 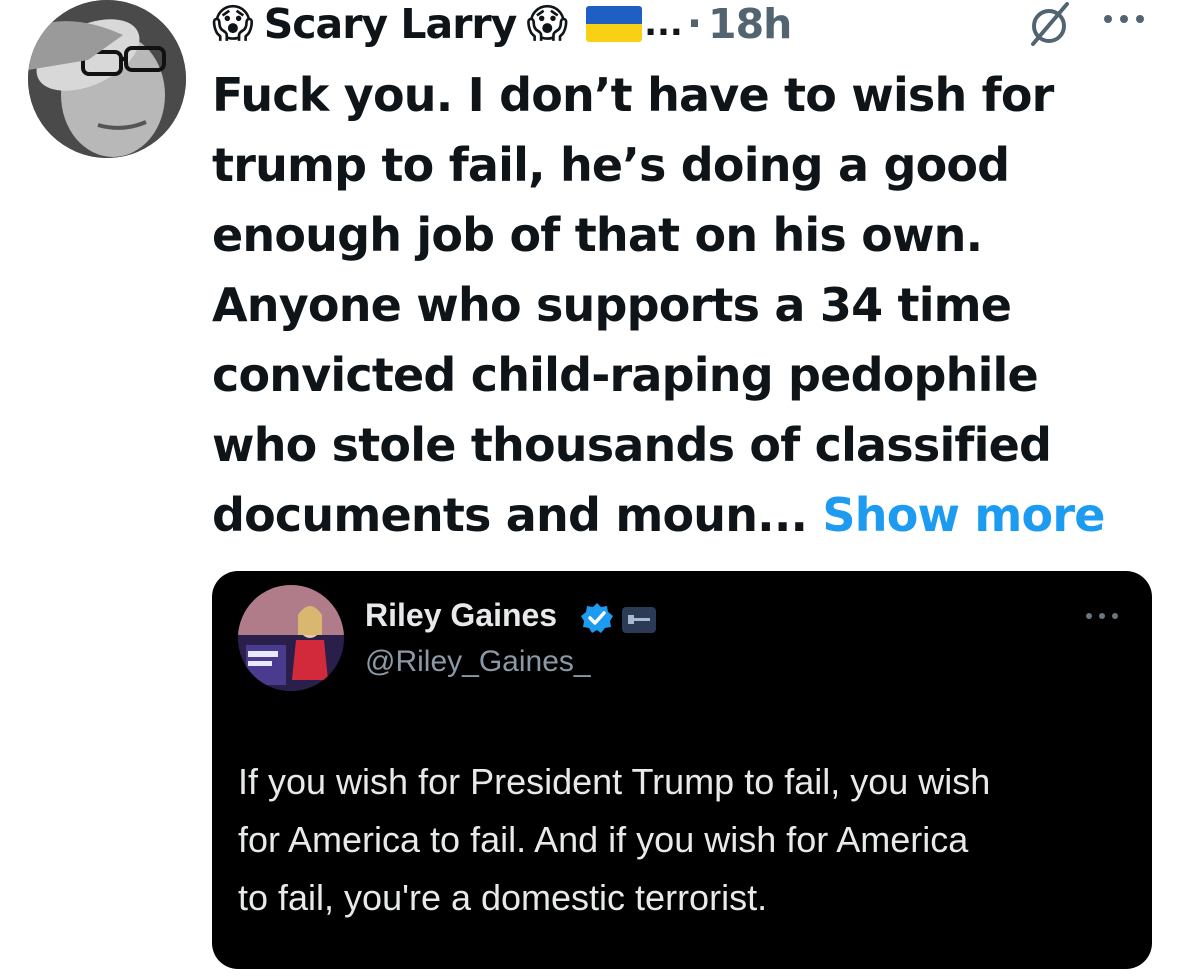 I want to click on quoted-author-avatar, so click(x=291, y=638).